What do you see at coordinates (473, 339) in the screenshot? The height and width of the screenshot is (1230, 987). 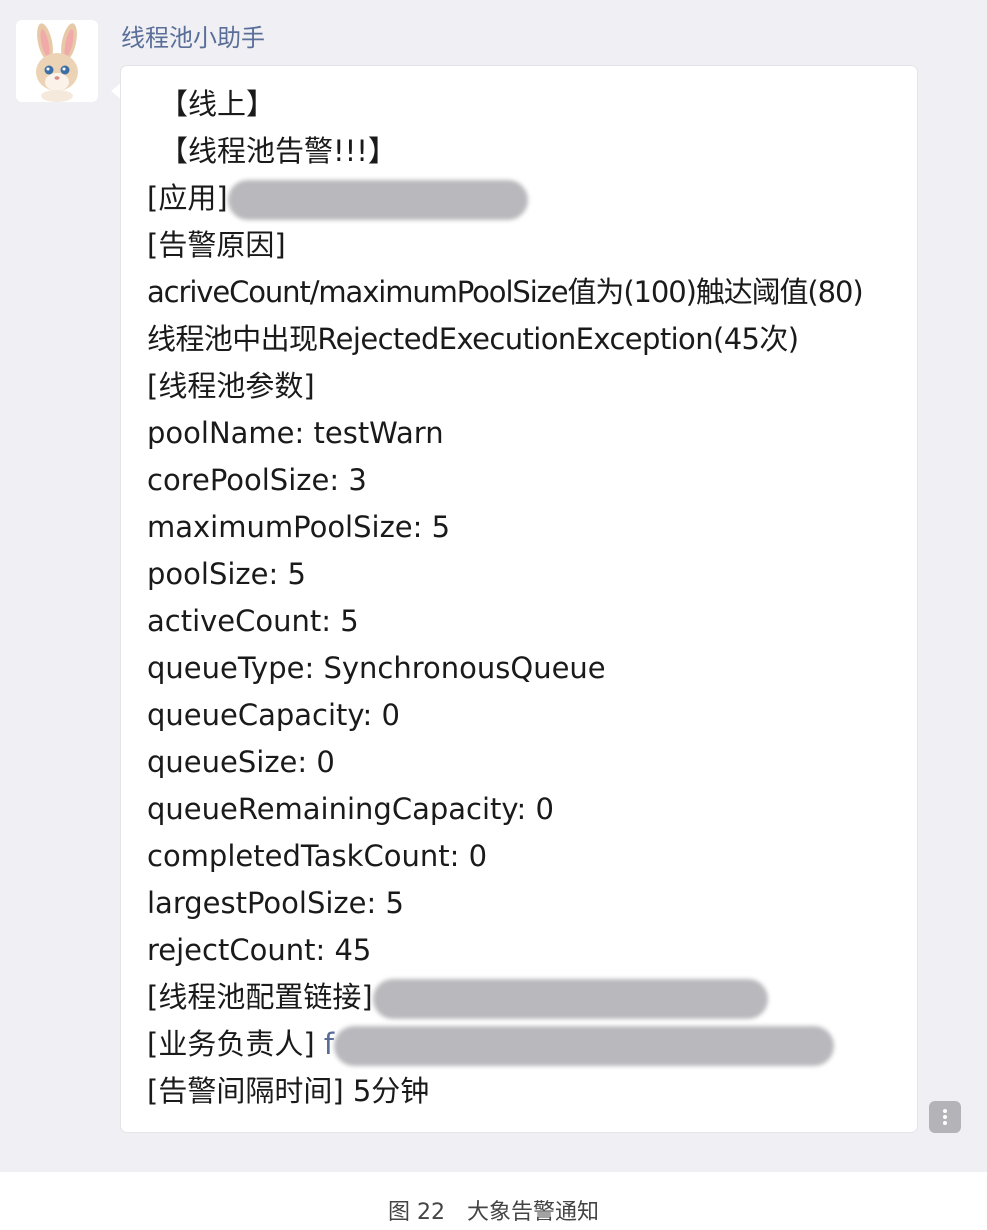 I see `reason-line-2: 线程池中出现RejectedExecutionException(45次)` at bounding box center [473, 339].